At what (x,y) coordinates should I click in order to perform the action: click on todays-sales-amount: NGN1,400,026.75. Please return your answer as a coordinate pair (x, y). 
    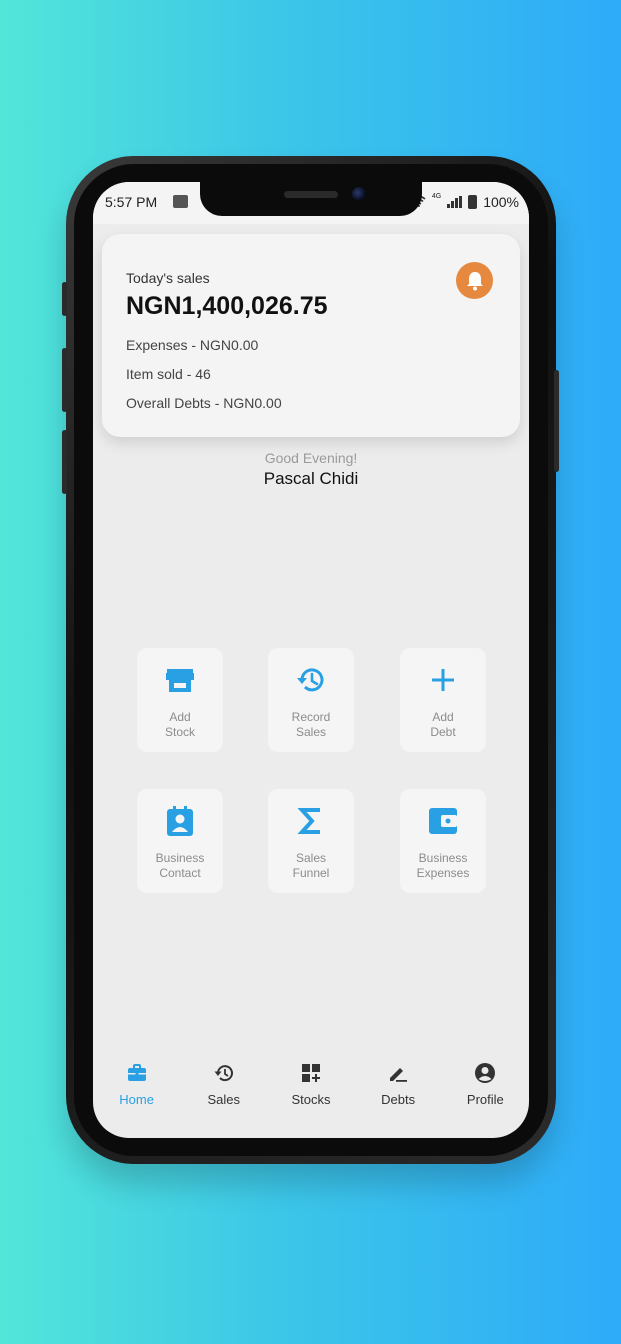
    Looking at the image, I should click on (227, 306).